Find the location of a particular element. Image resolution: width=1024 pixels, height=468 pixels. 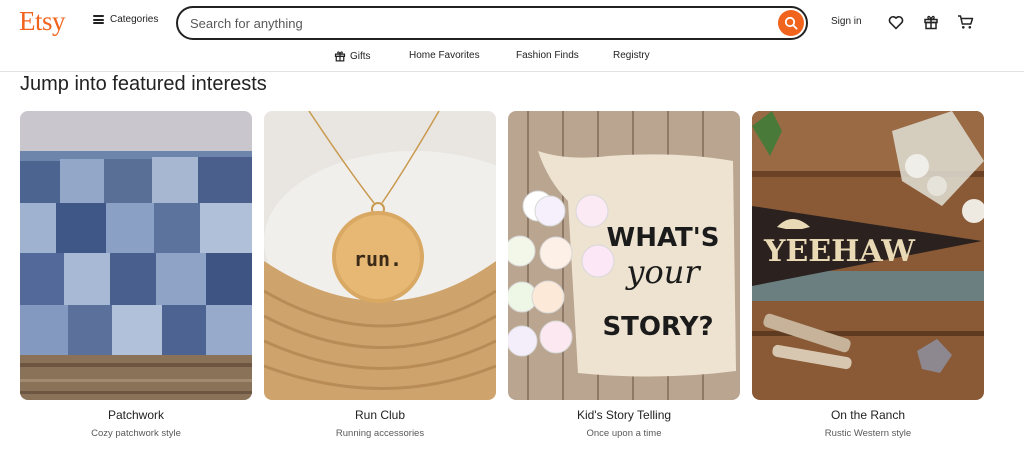

card-title: Patchwork is located at coordinates (136, 415).